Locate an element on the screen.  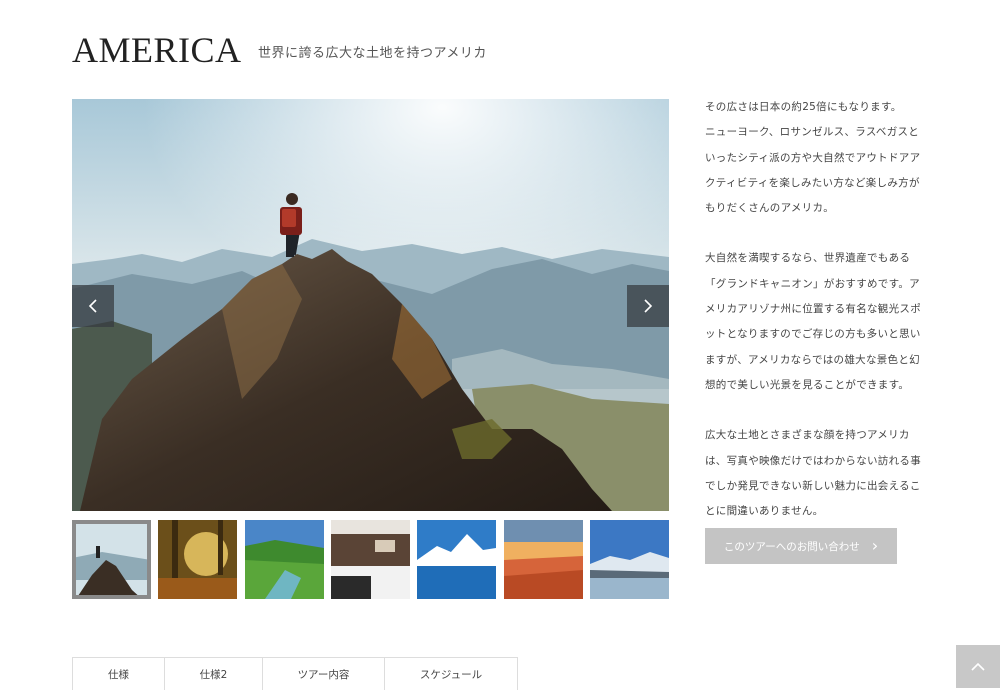
tab-tour-content: ツアー内容 is located at coordinates (324, 674).